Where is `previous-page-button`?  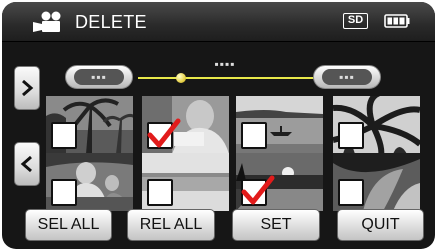
previous-page-button is located at coordinates (27, 164).